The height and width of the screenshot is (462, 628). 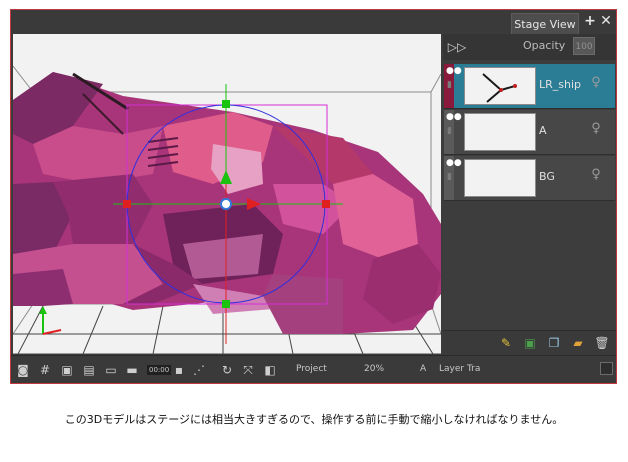 I want to click on reset-rotation-icon: ↻, so click(x=227, y=370).